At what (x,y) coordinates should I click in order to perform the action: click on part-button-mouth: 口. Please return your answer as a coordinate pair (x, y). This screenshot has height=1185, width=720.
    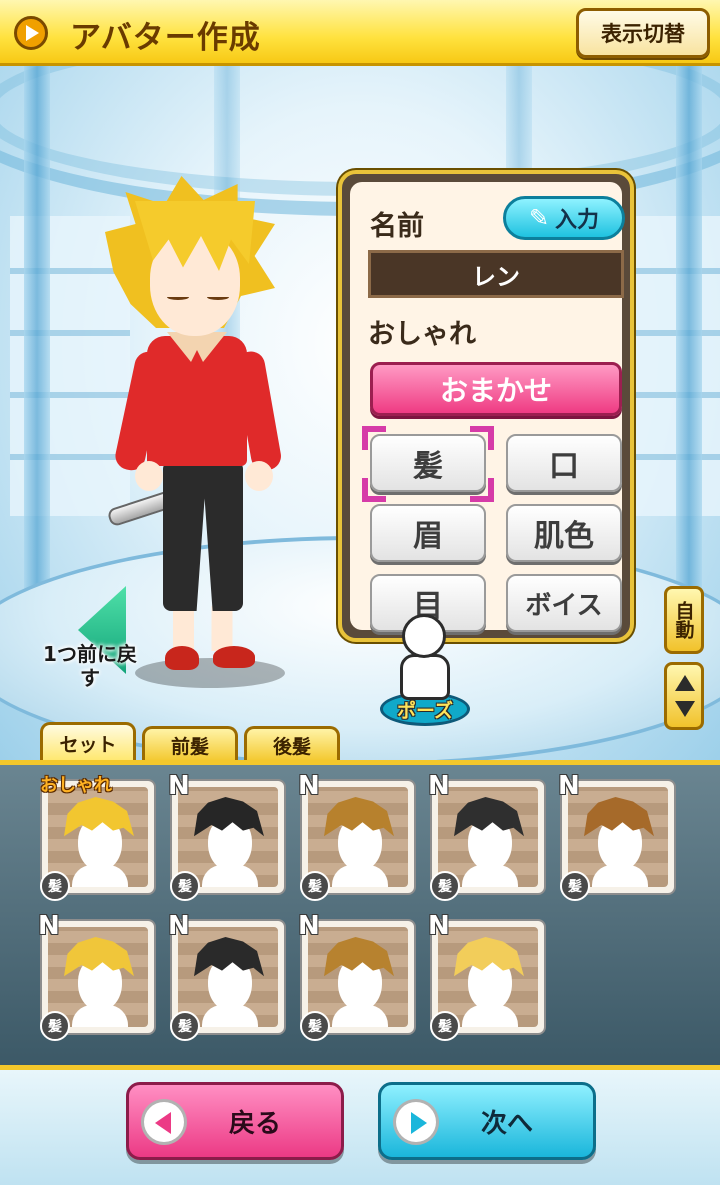
    Looking at the image, I should click on (564, 463).